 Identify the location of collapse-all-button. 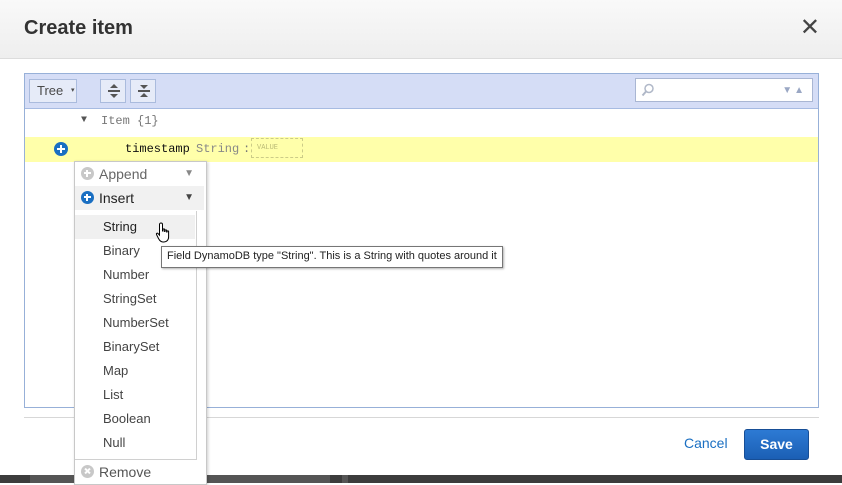
(143, 91).